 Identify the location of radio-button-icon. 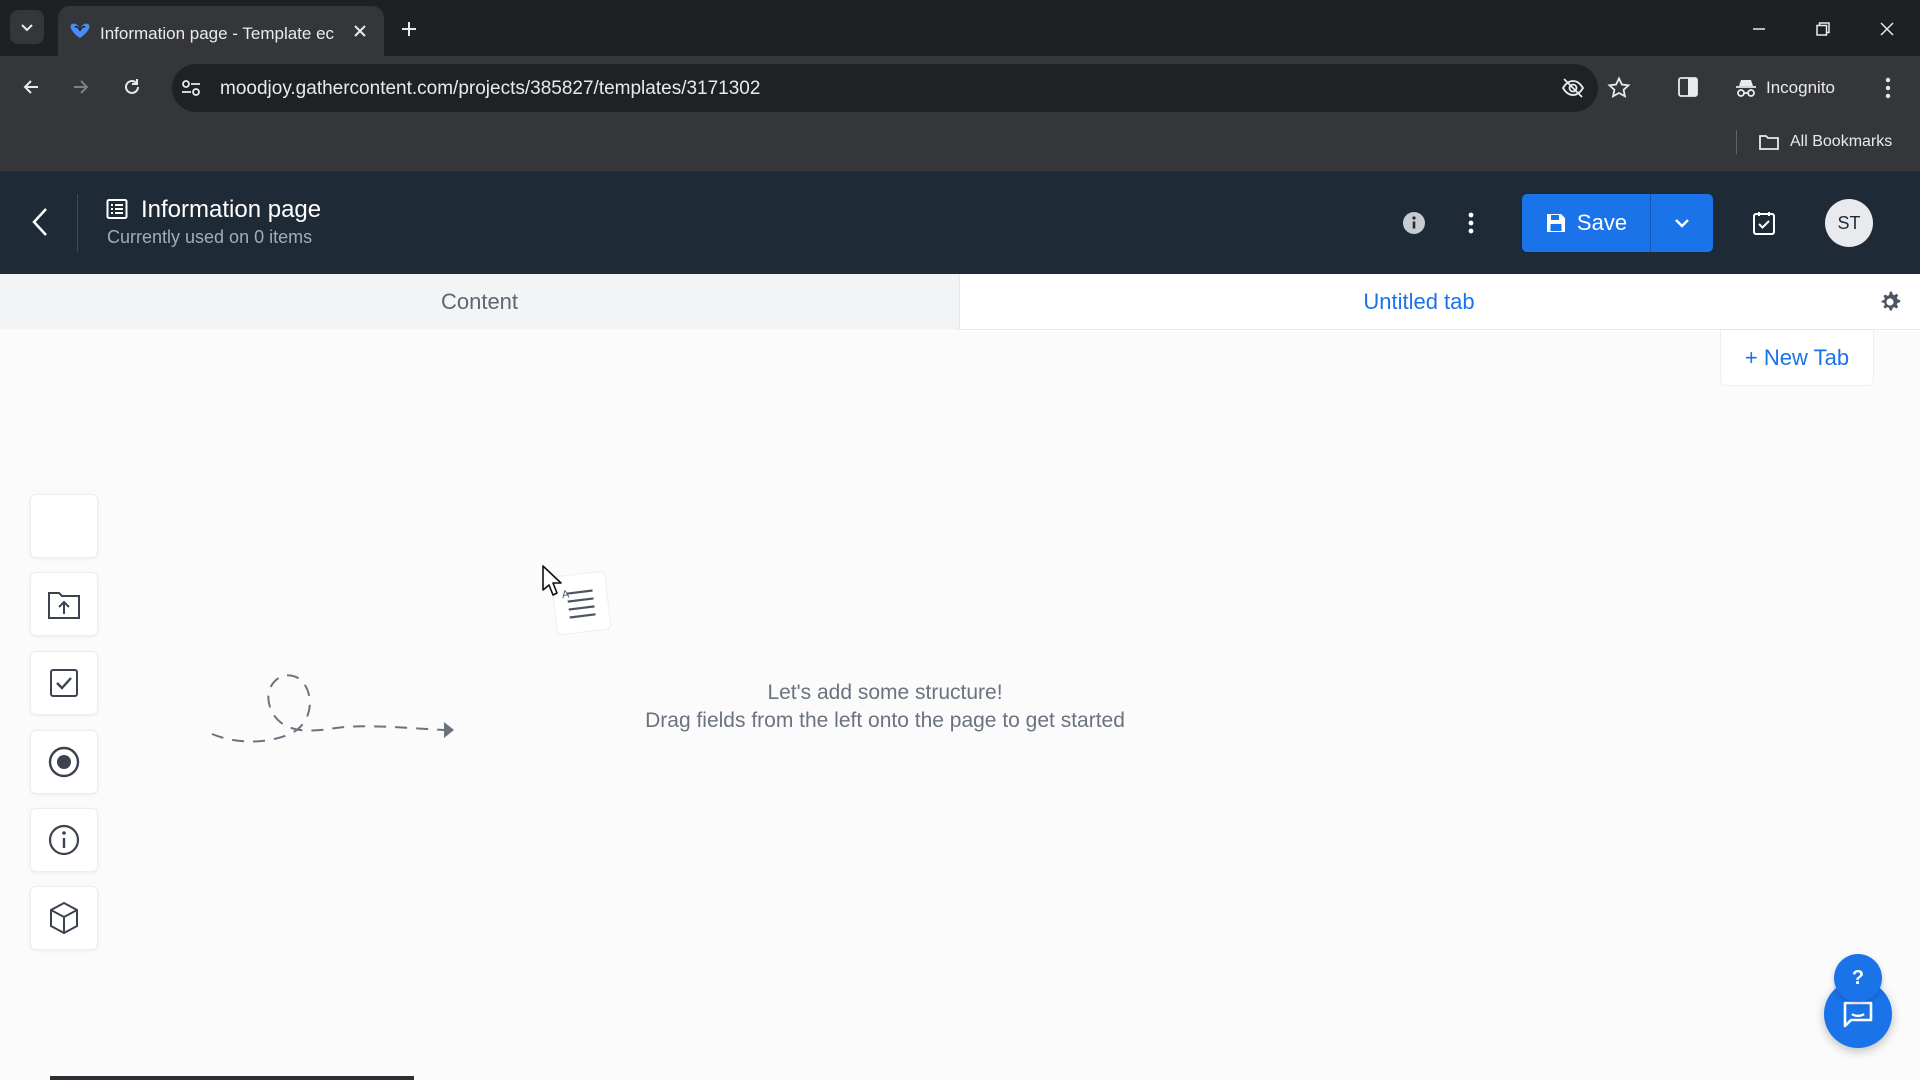
(64, 762).